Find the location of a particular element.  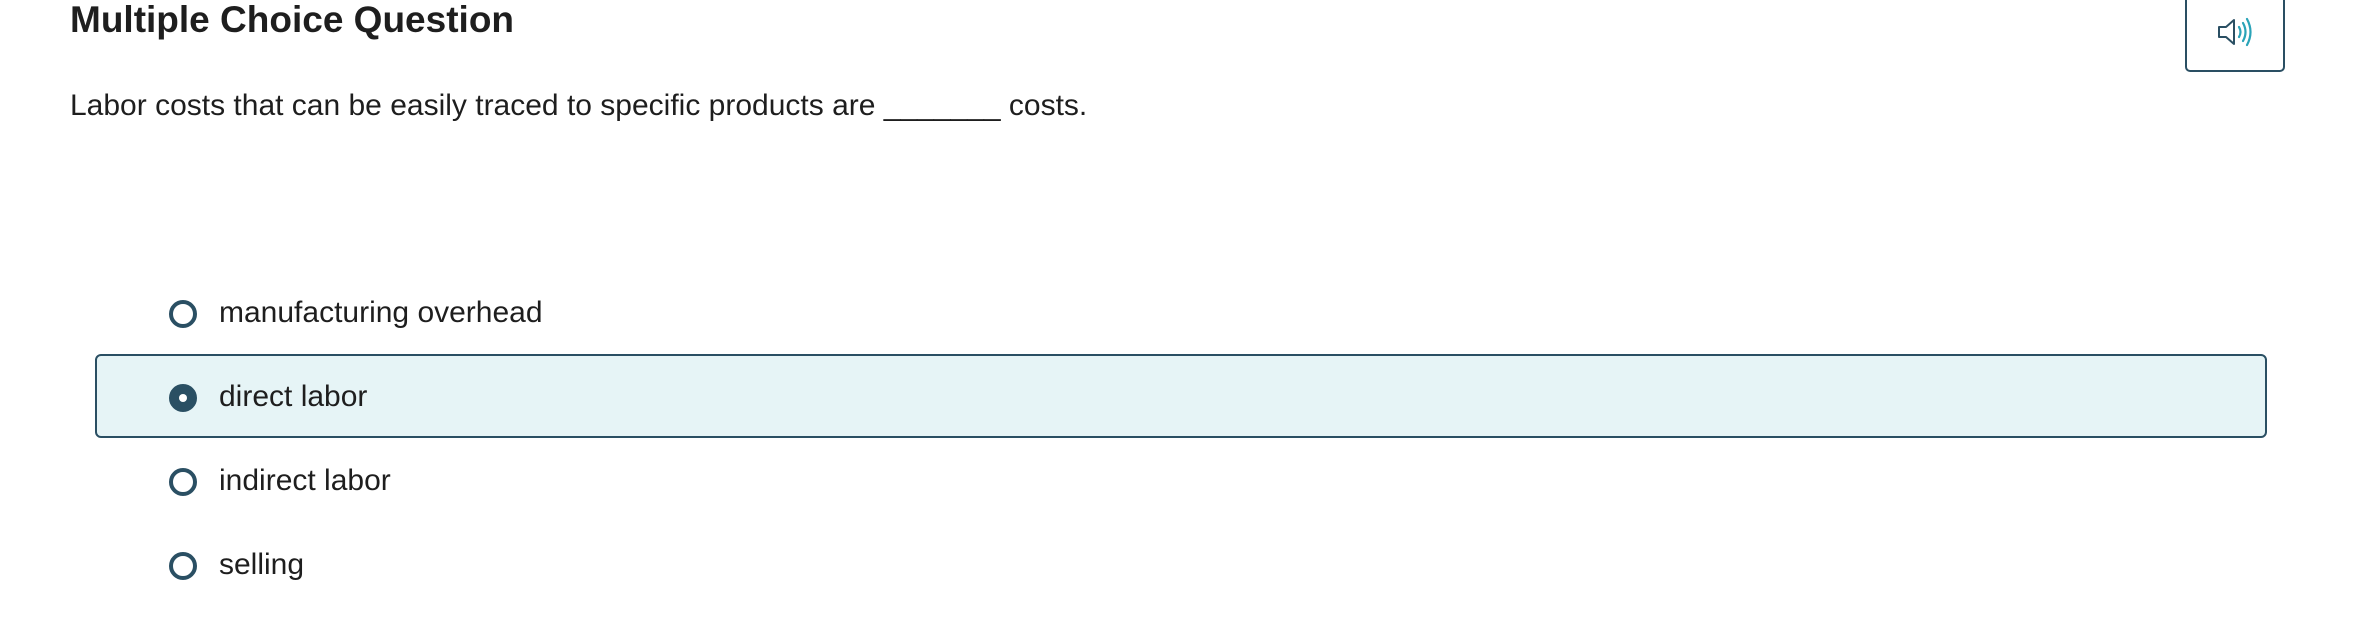

choice-indirect-labor: indirect labor is located at coordinates (1181, 480).